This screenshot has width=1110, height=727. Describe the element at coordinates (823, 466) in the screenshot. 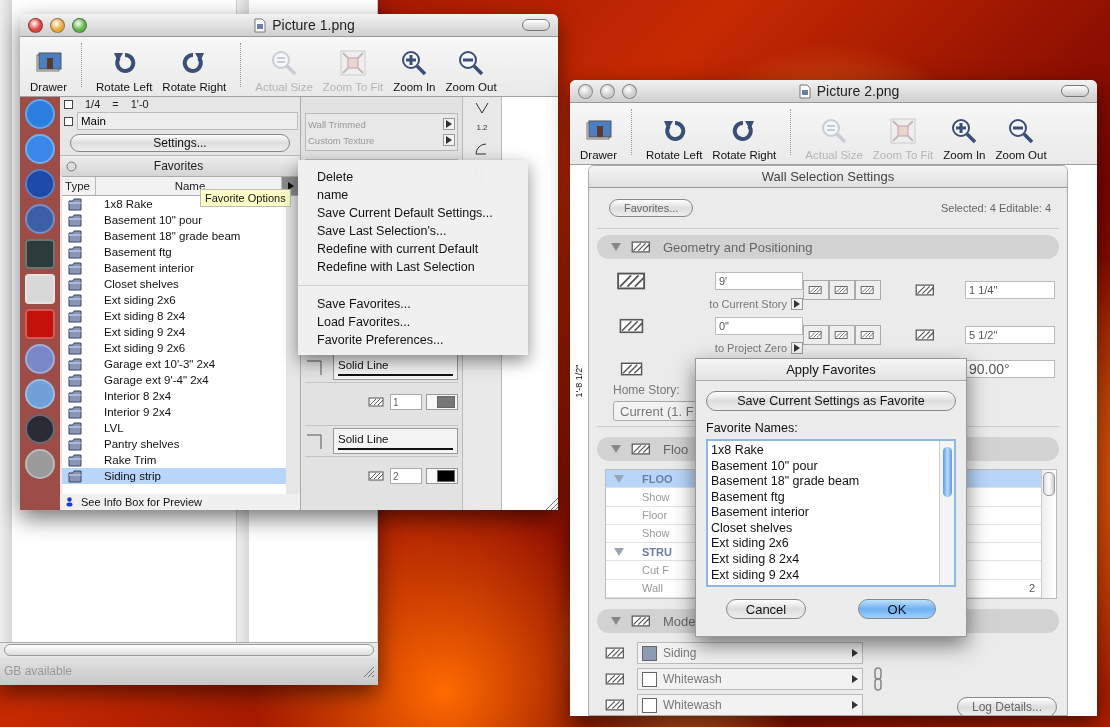

I see `favorite-name-item: Basement 10" pour` at that location.